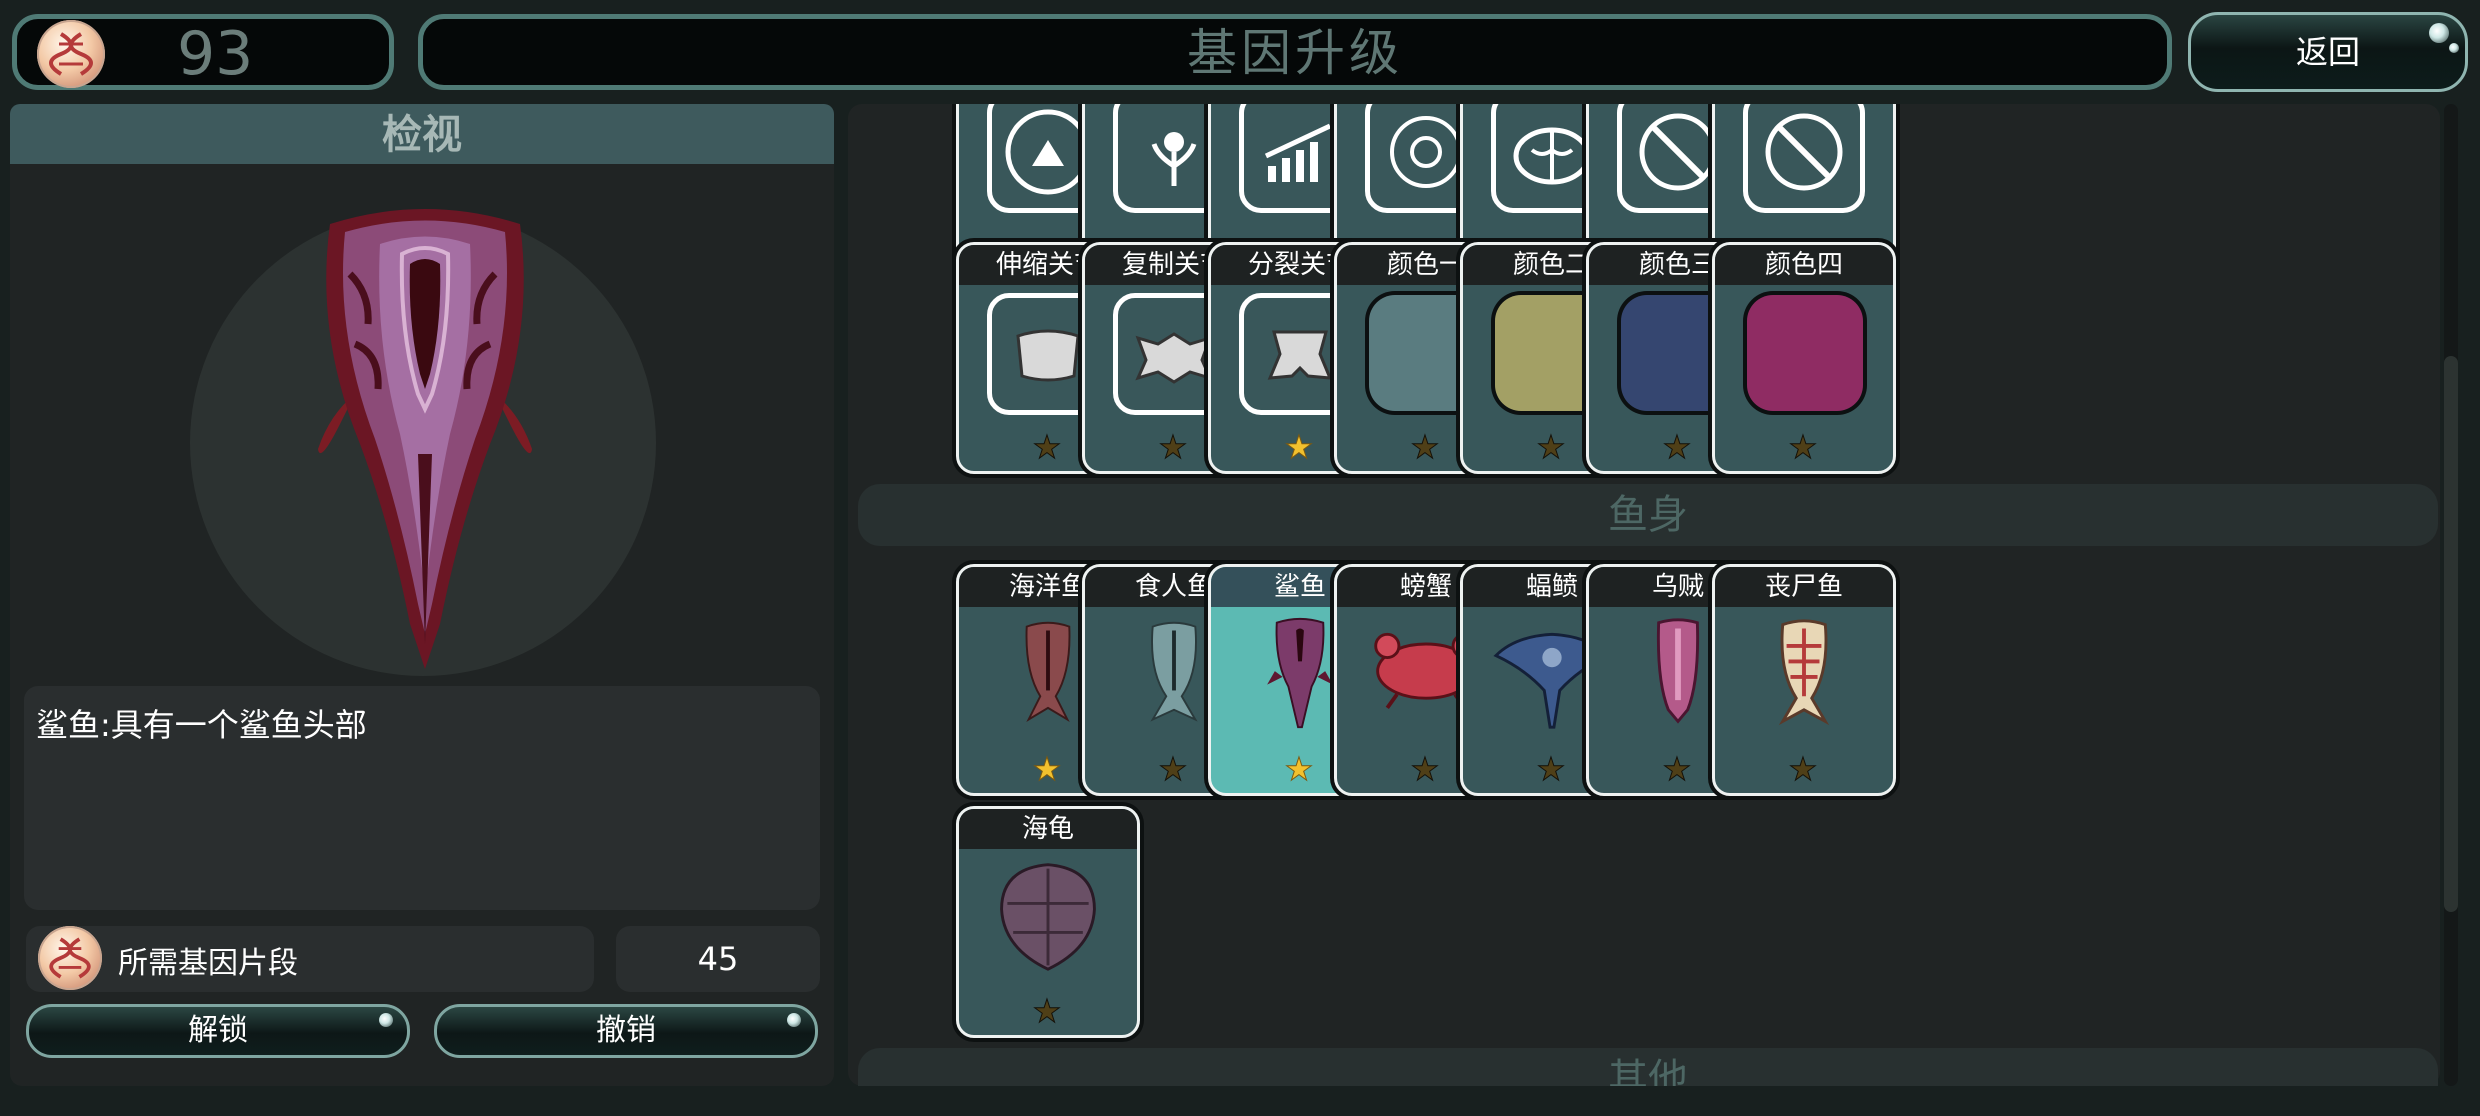  I want to click on card-title: 海龟, so click(1048, 829).